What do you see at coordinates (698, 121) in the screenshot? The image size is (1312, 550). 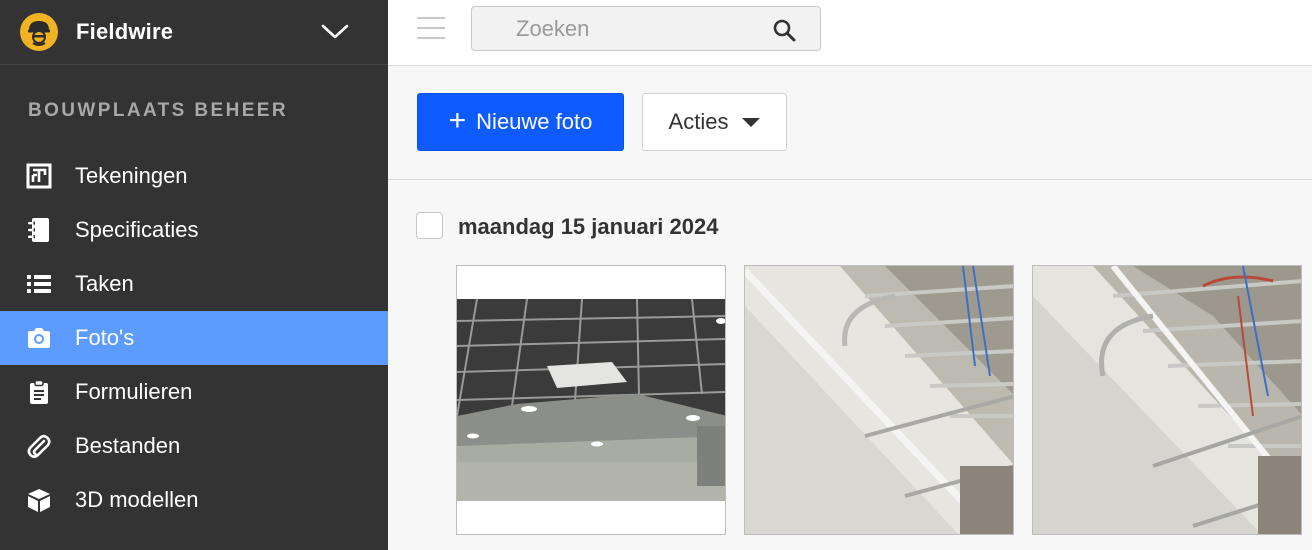 I see `actions-label: Acties` at bounding box center [698, 121].